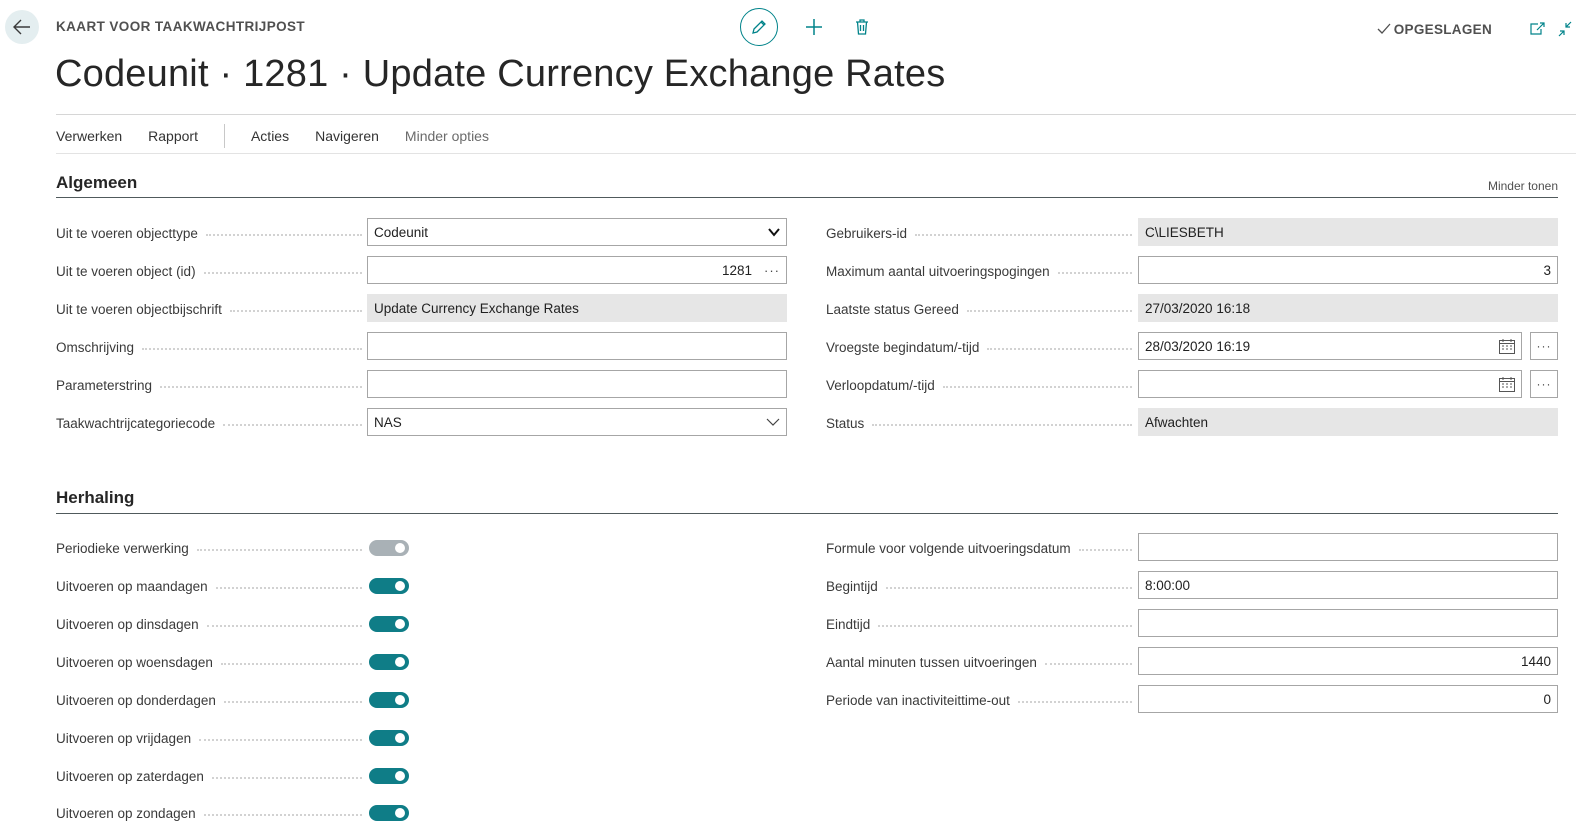 This screenshot has width=1576, height=832. I want to click on gebruikers-id-field: C\LIESBETH, so click(1348, 232).